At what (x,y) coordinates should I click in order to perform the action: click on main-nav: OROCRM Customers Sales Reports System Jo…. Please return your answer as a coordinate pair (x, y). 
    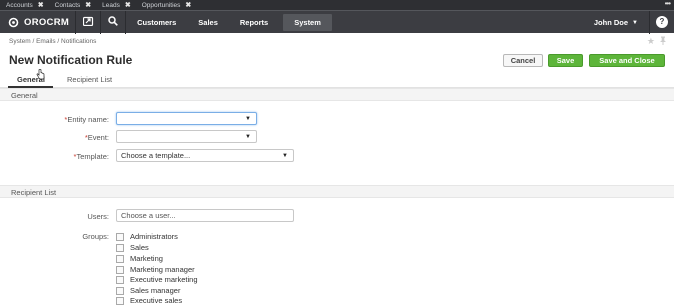
    Looking at the image, I should click on (337, 22).